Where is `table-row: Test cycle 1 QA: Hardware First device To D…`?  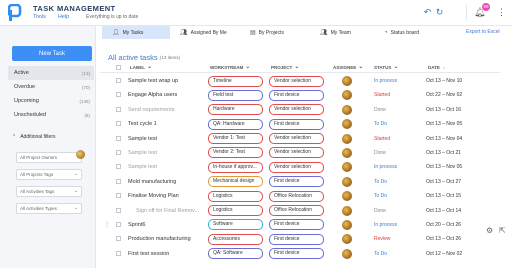
table-row: Test cycle 1 QA: Hardware First device To D… is located at coordinates (300, 124).